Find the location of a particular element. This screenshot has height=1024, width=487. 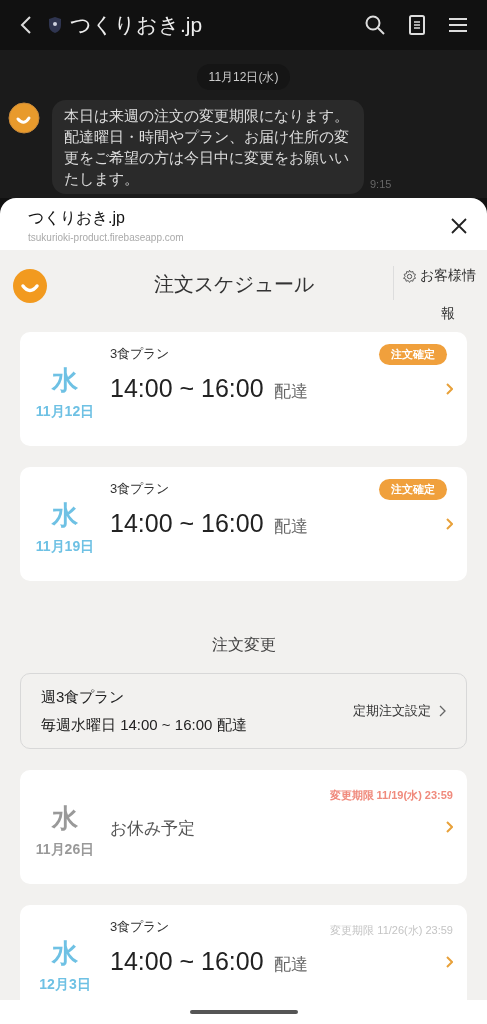

date-label: 11月26日 is located at coordinates (65, 849).